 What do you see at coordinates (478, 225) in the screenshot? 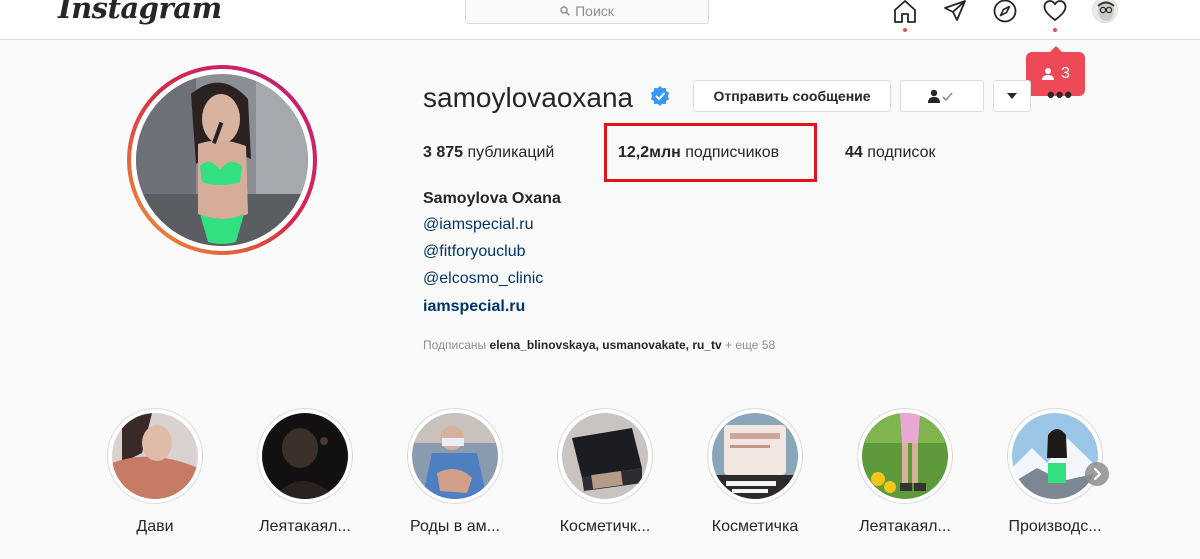
I see `bio-mention-link: @iamspecial.ru` at bounding box center [478, 225].